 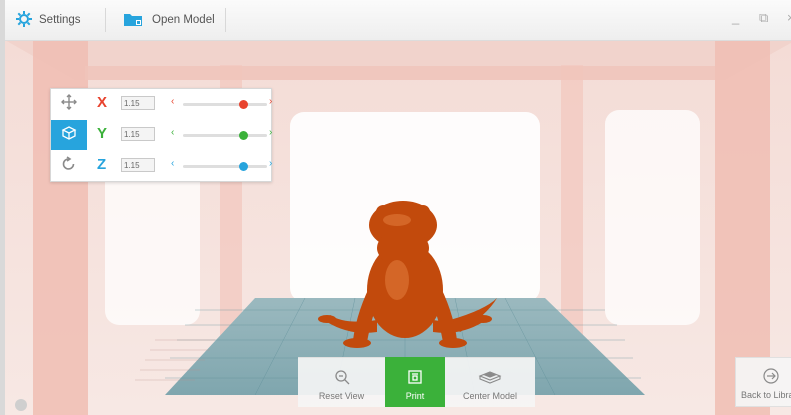 I want to click on folder-icon, so click(x=133, y=20).